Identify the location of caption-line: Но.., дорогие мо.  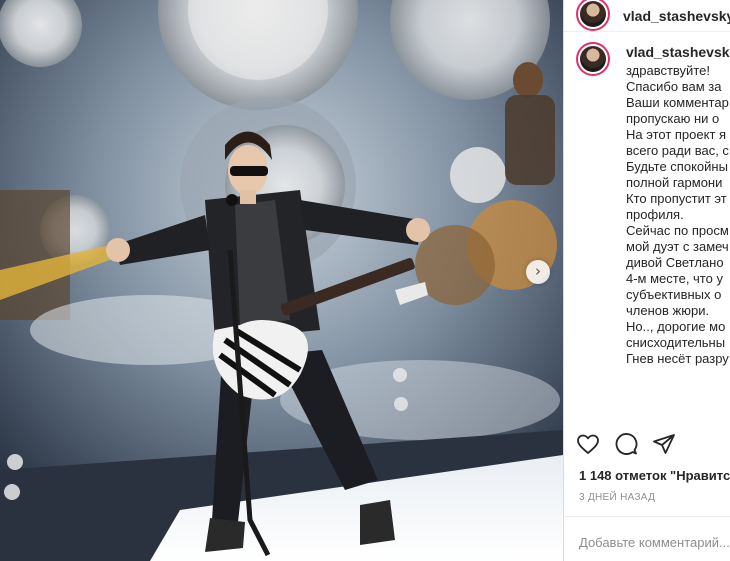
(676, 326).